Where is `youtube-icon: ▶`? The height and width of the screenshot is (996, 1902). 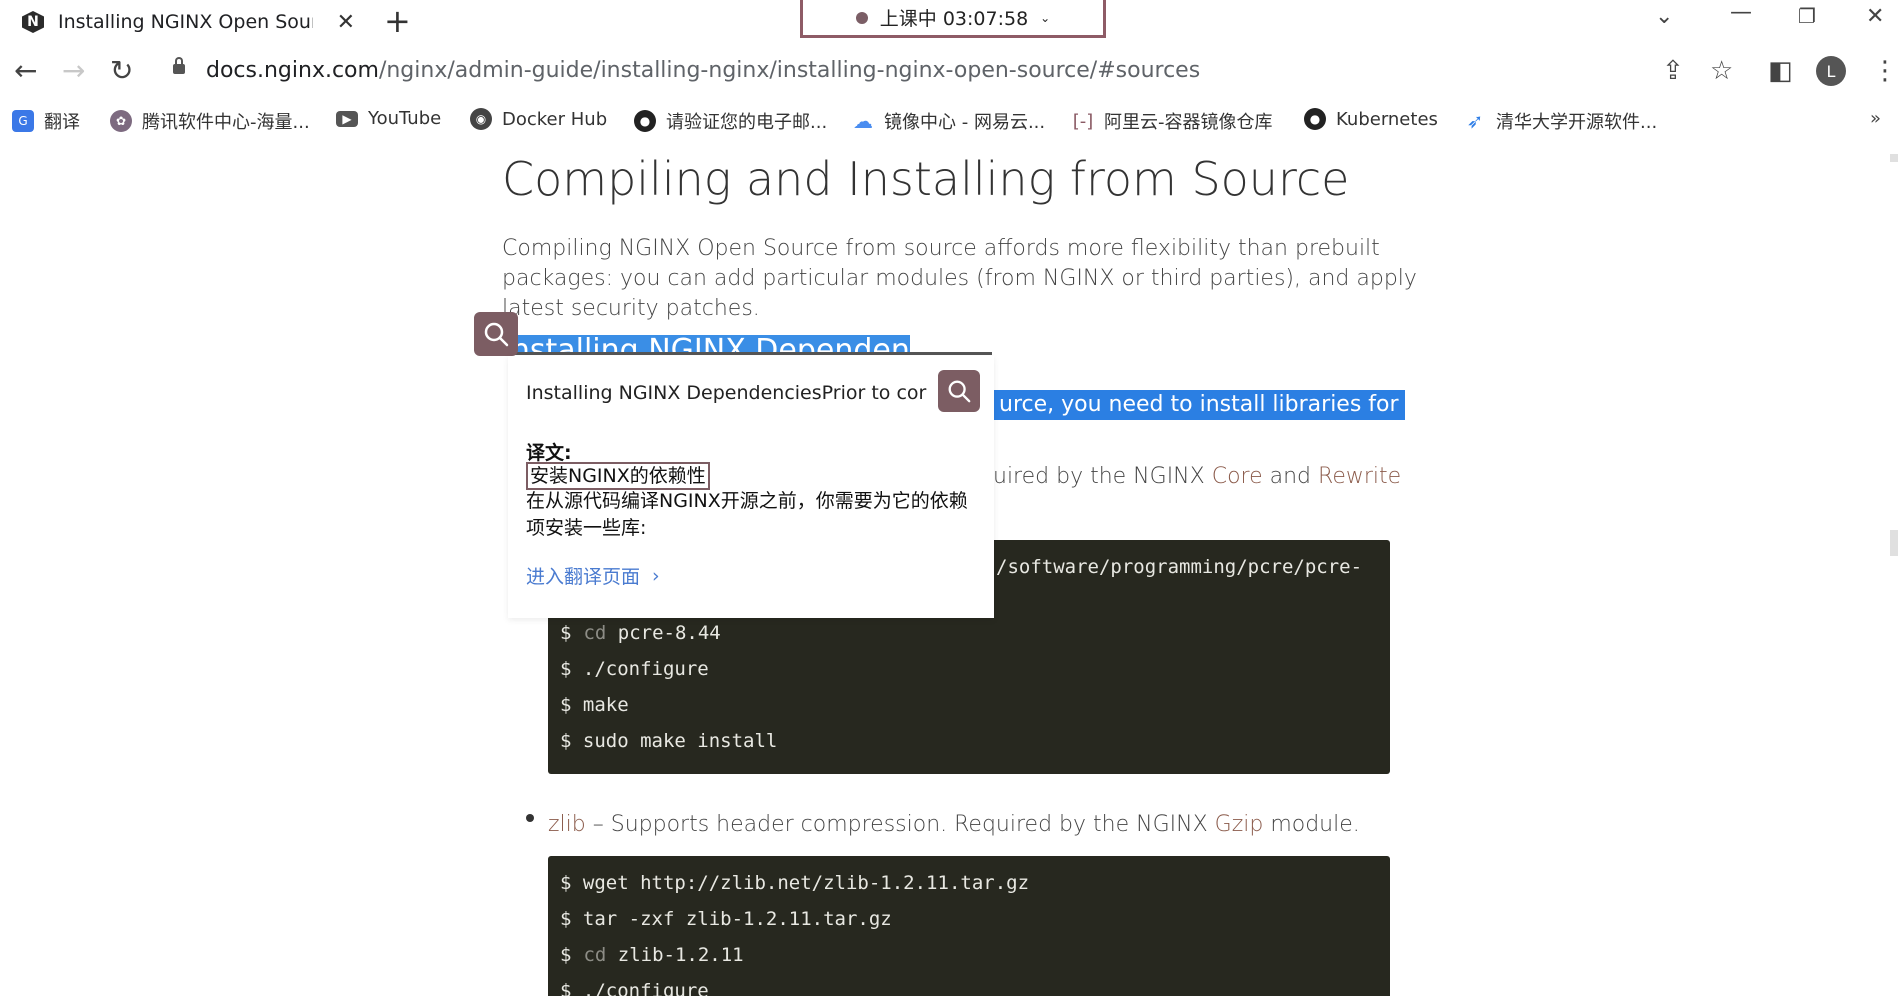 youtube-icon: ▶ is located at coordinates (347, 118).